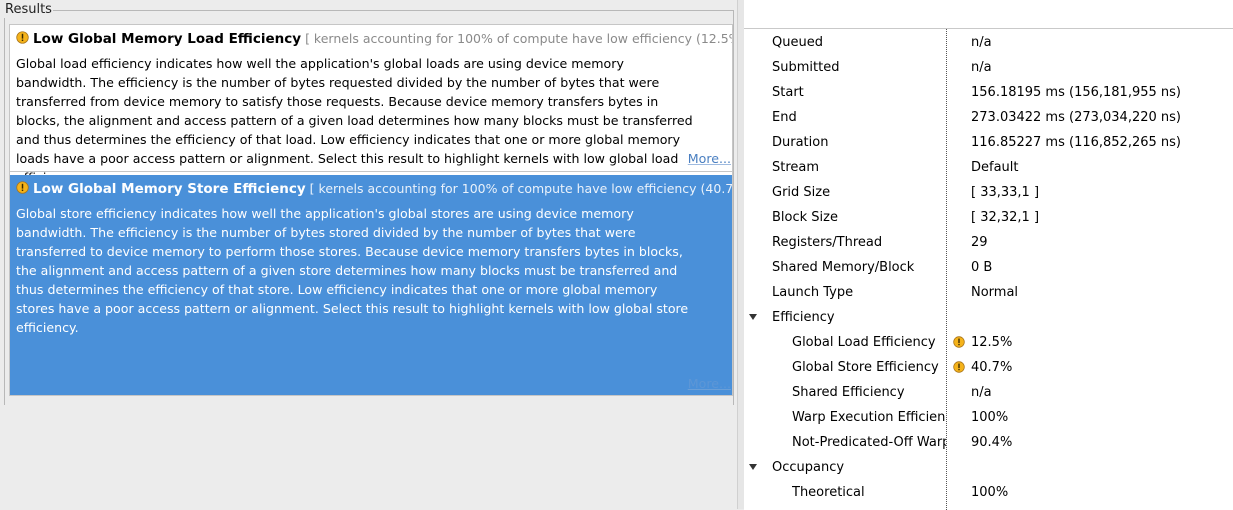  I want to click on property-row-queued: Queued n/a, so click(988, 42).